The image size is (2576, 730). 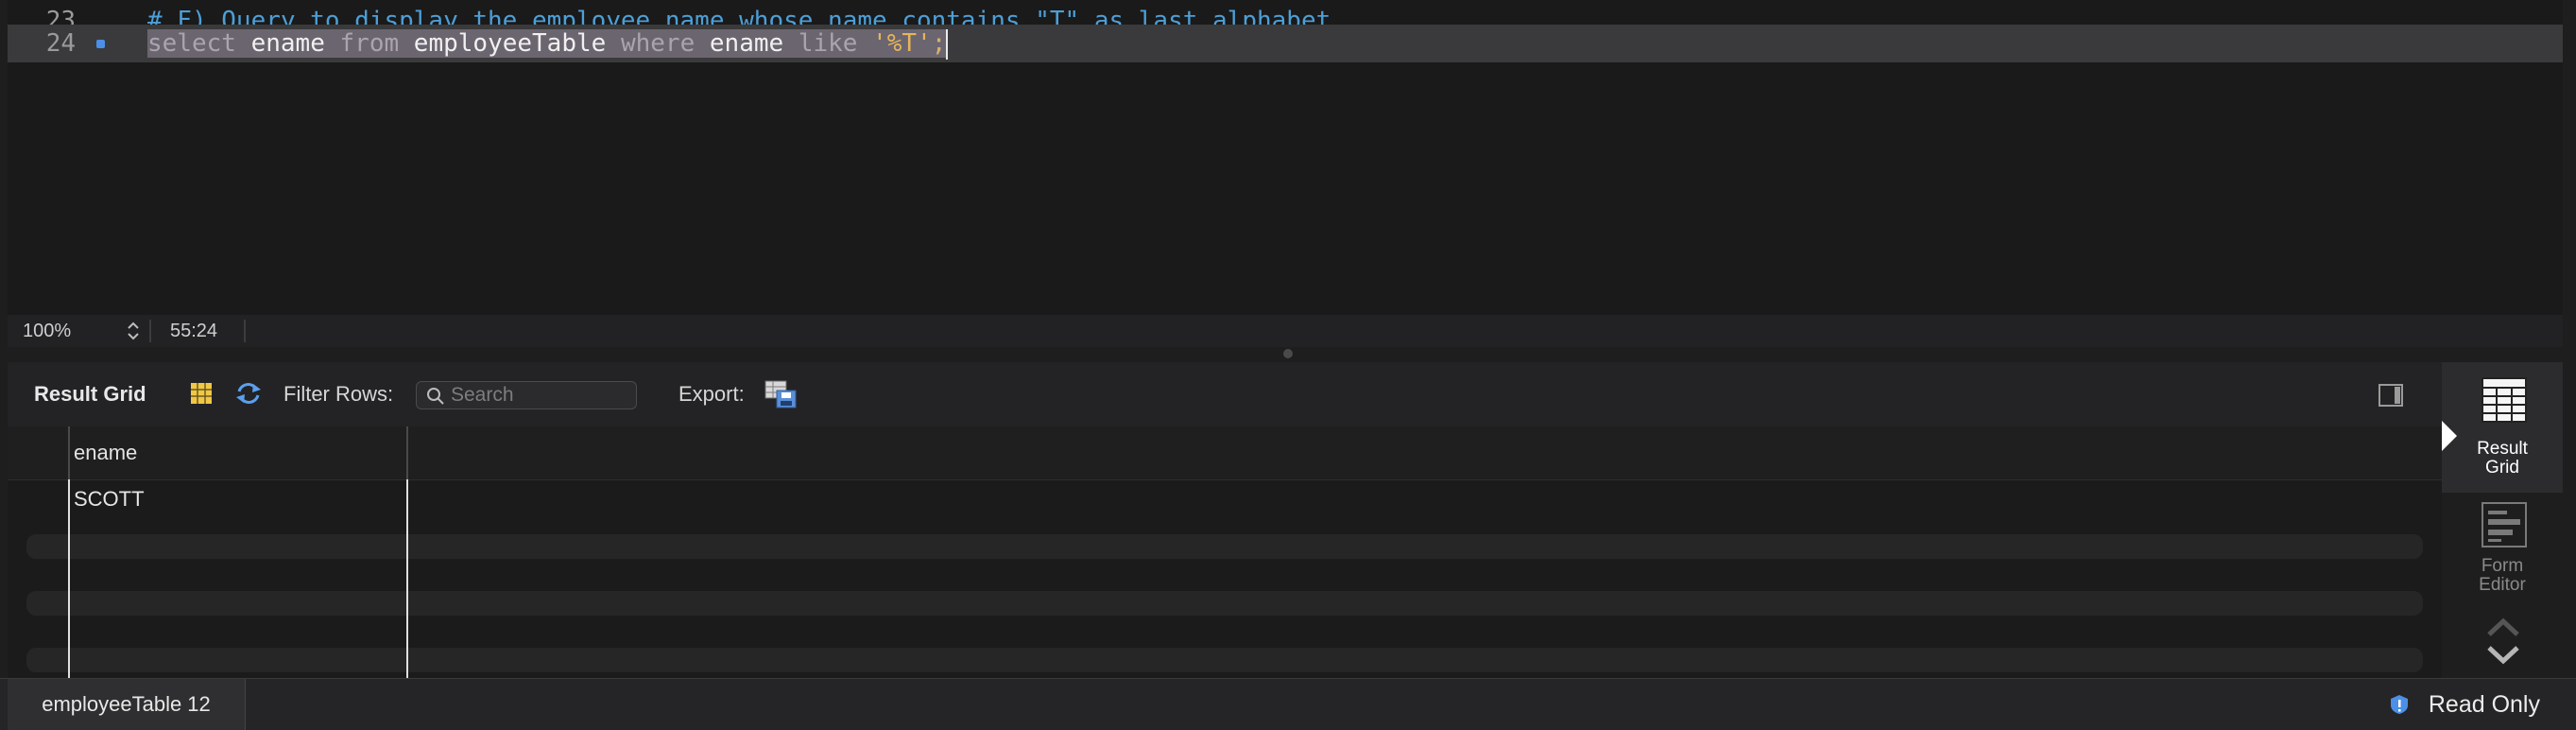 I want to click on form-icon, so click(x=2504, y=525).